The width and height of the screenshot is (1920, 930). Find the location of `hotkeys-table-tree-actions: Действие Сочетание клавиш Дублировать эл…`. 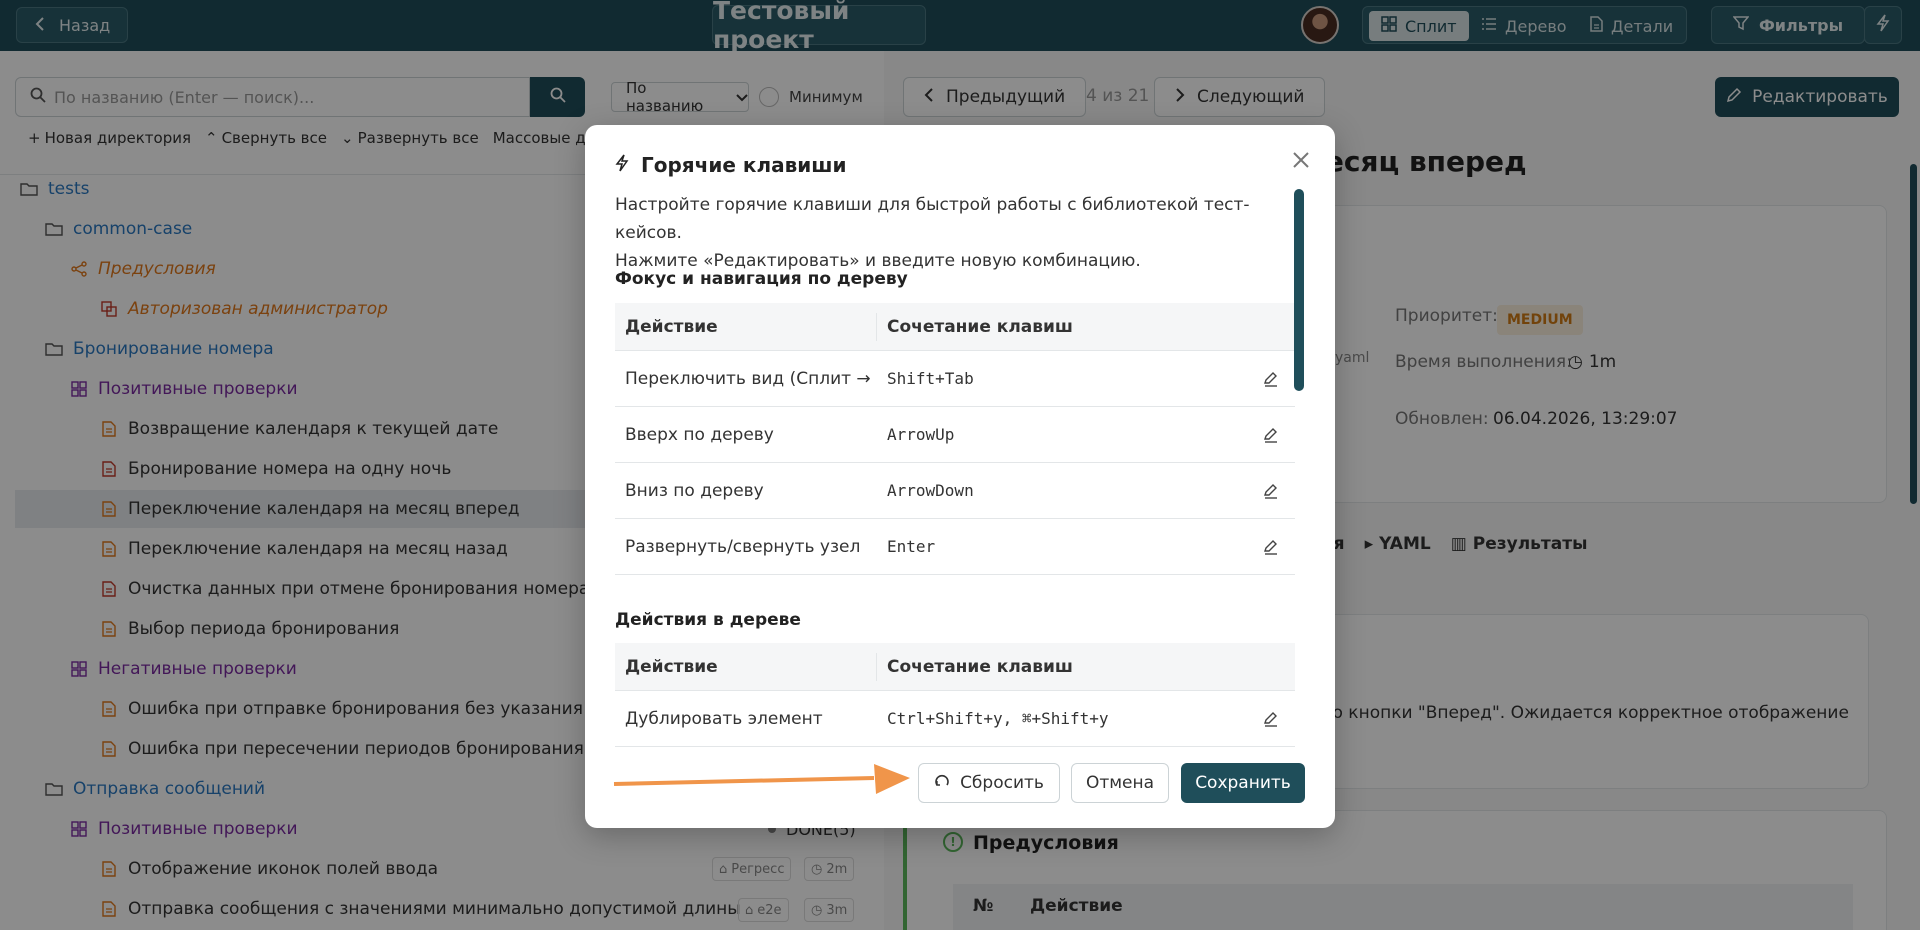

hotkeys-table-tree-actions: Действие Сочетание клавиш Дублировать эл… is located at coordinates (955, 695).